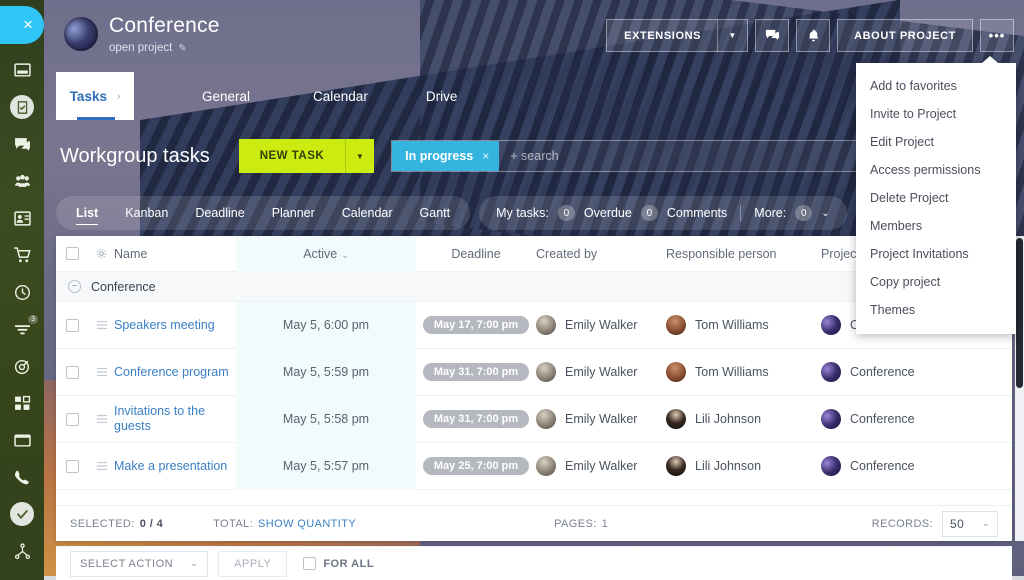 The width and height of the screenshot is (1024, 580). I want to click on column-header-name: Name, so click(175, 254).